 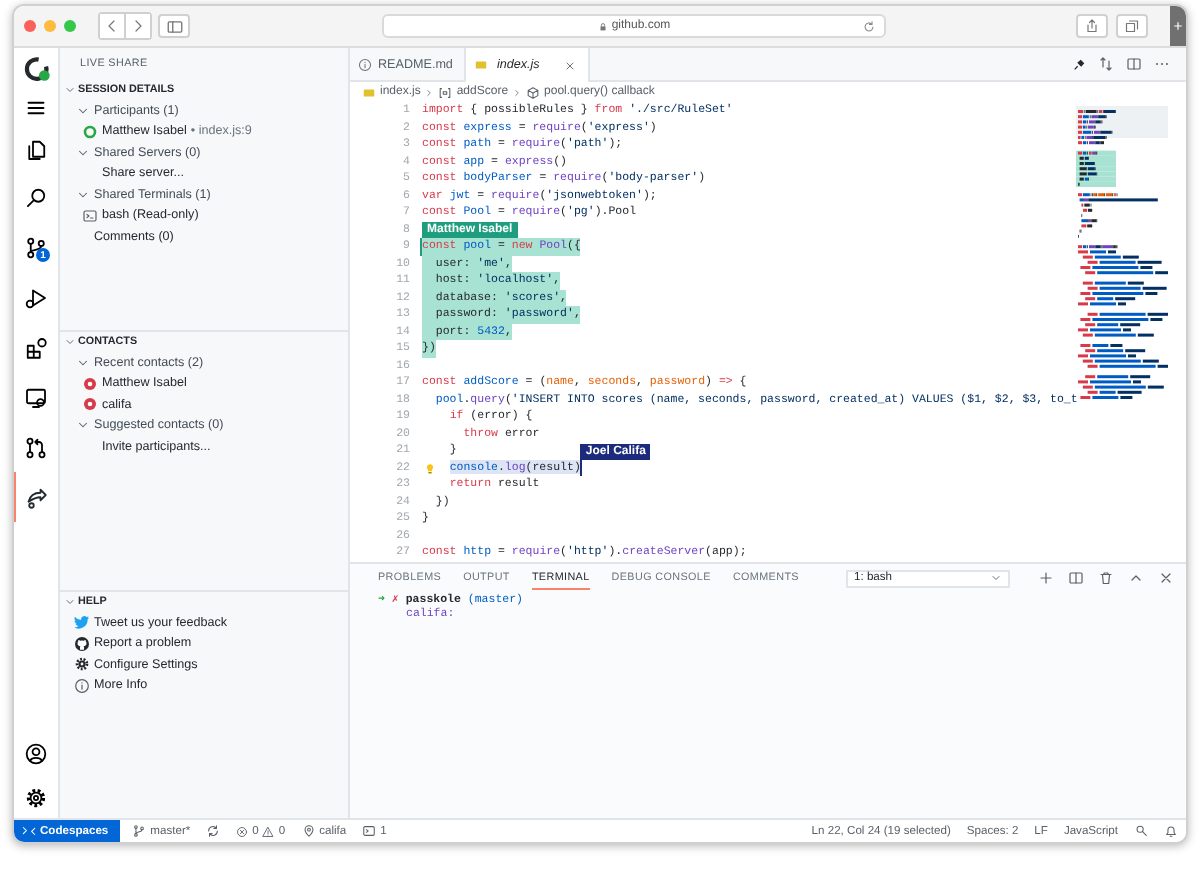 What do you see at coordinates (36, 347) in the screenshot?
I see `extensions-icon` at bounding box center [36, 347].